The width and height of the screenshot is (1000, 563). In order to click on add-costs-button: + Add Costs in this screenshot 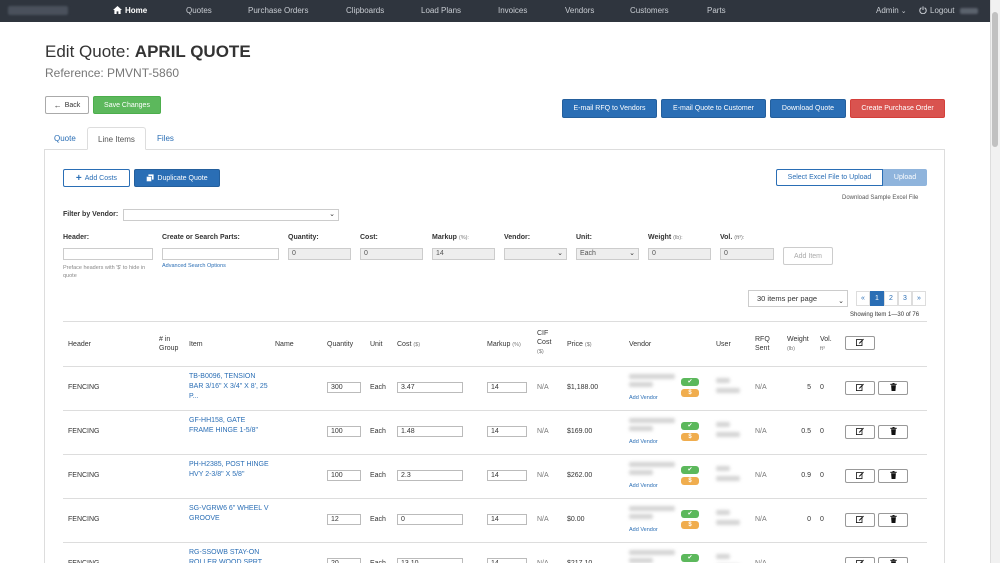, I will do `click(96, 178)`.